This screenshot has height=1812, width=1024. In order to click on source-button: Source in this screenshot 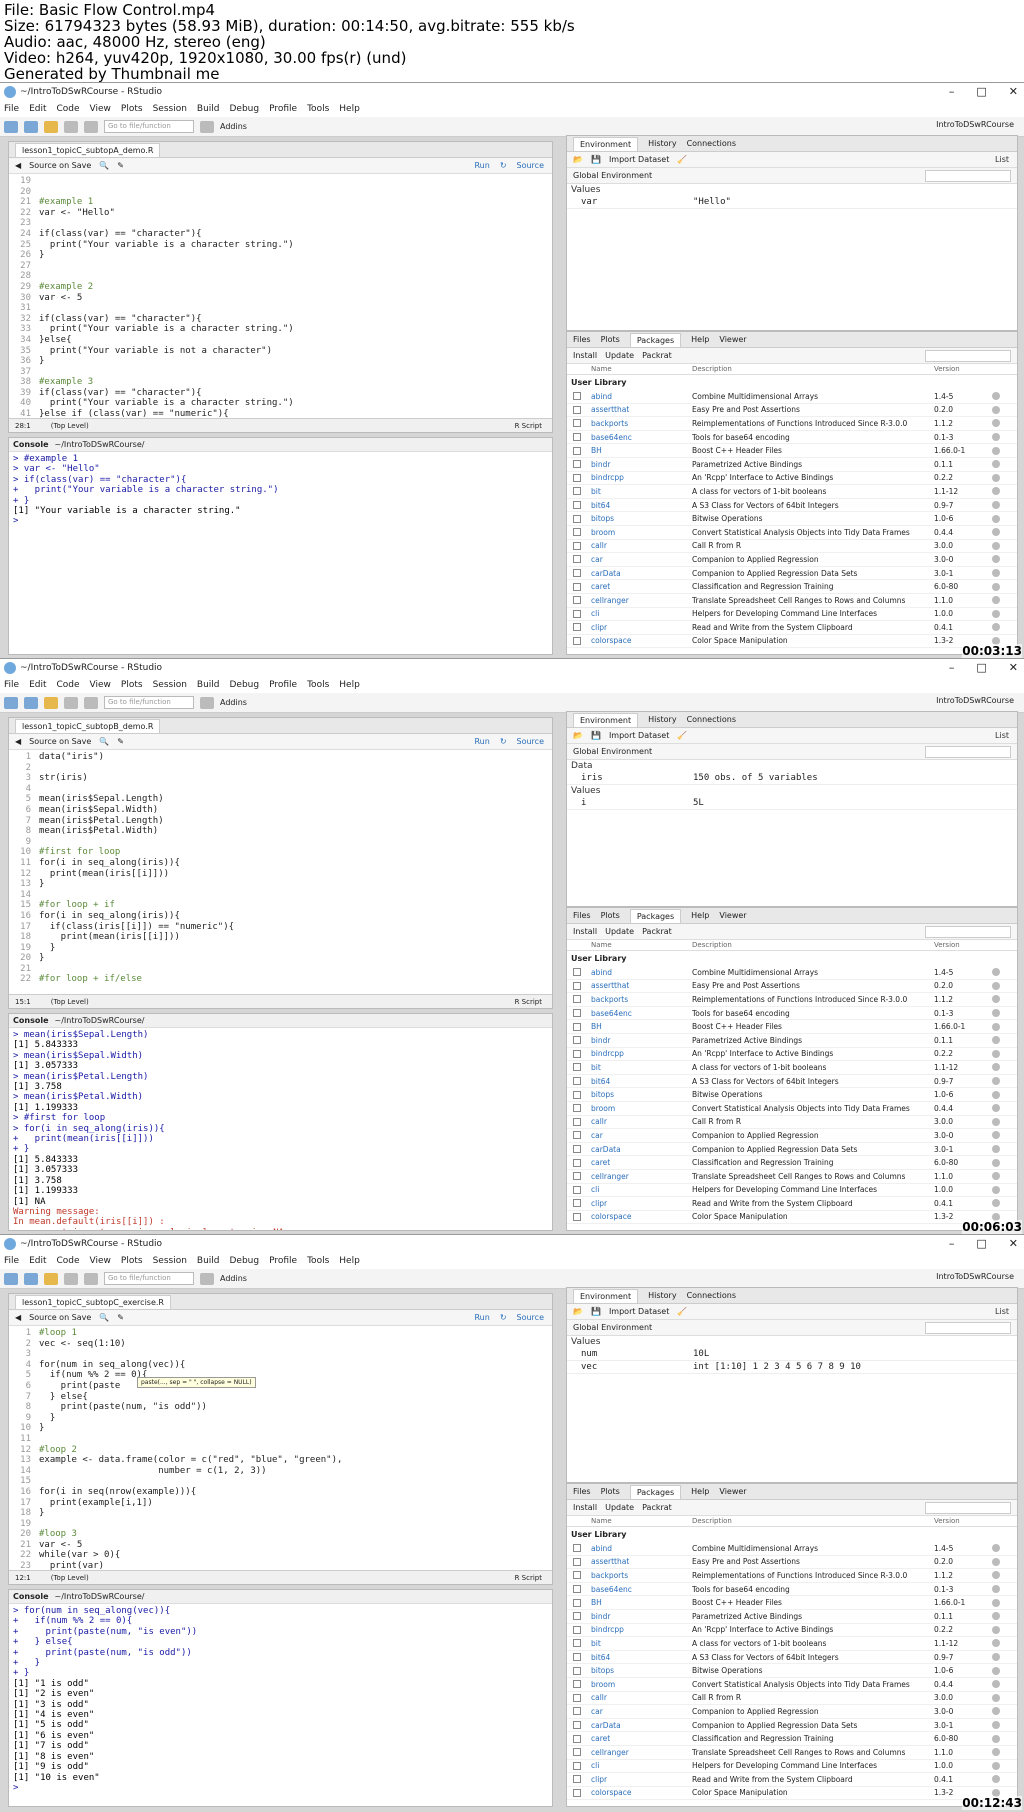, I will do `click(530, 741)`.